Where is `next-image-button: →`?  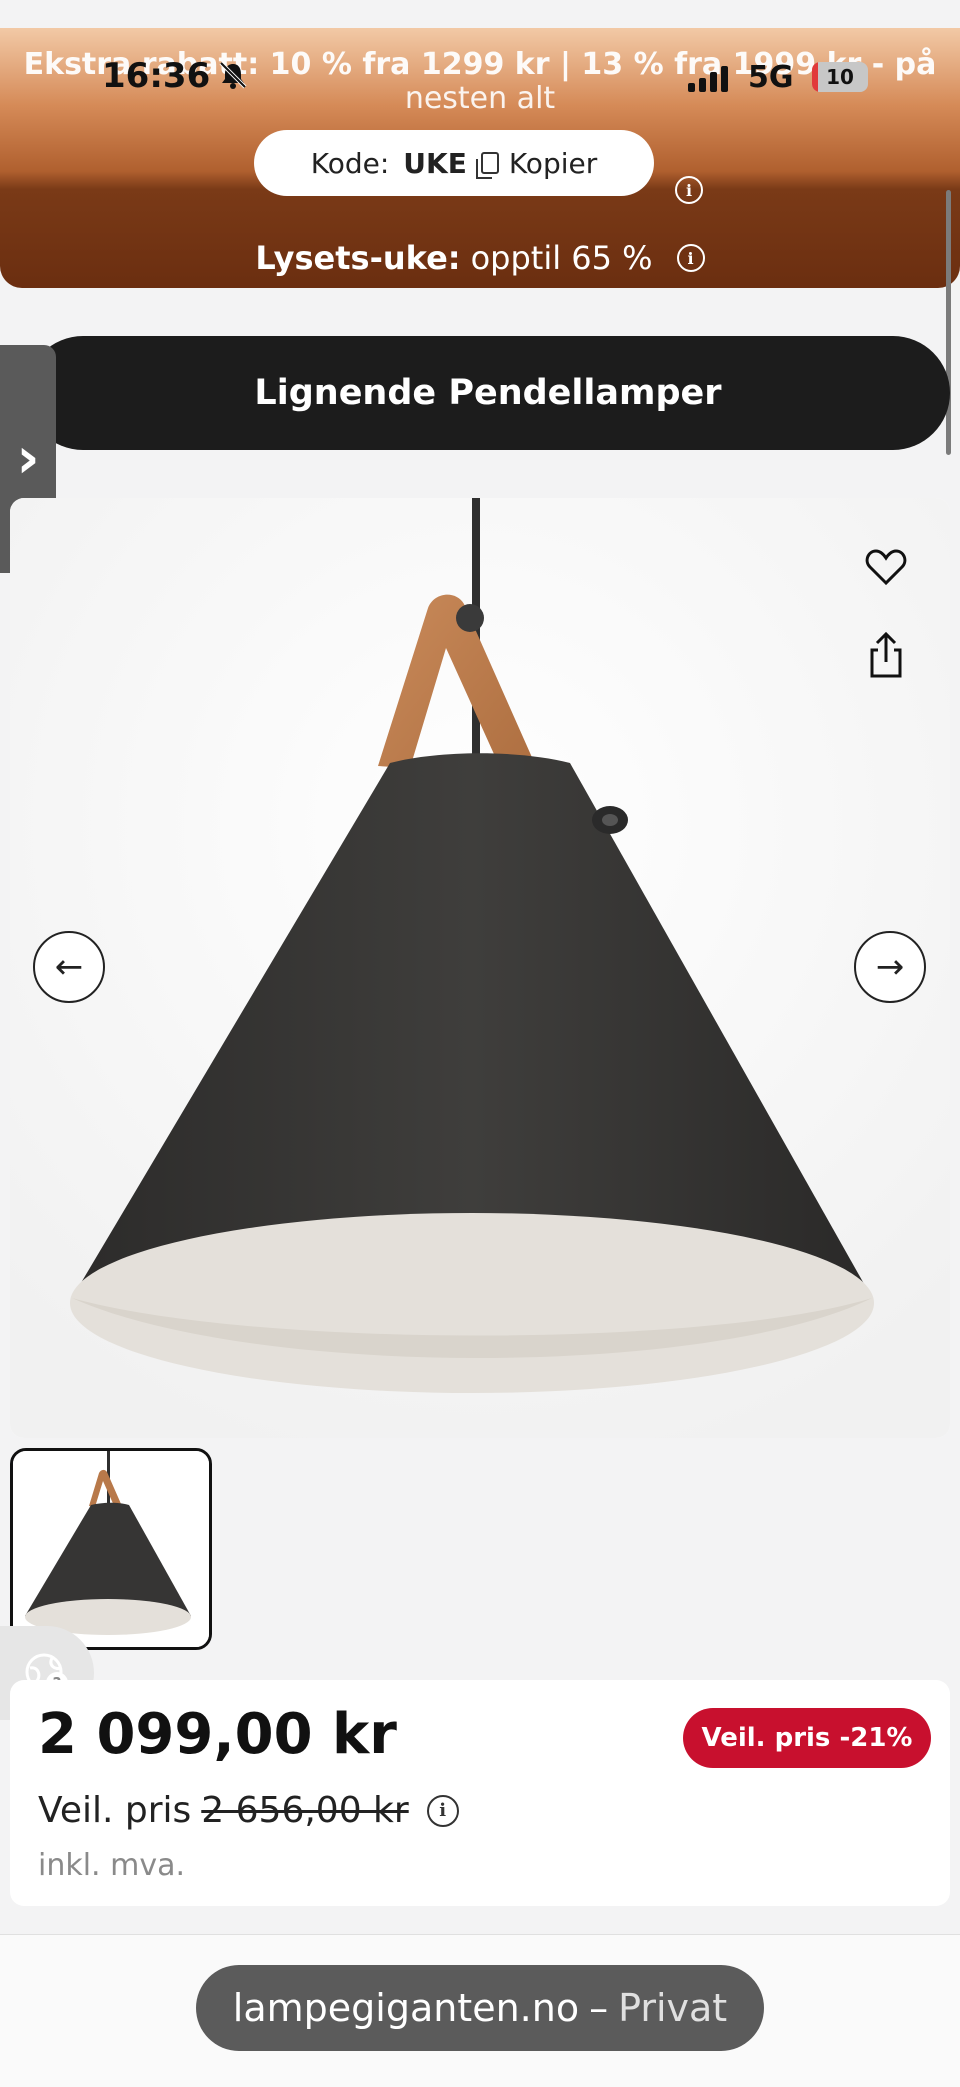
next-image-button: → is located at coordinates (890, 967).